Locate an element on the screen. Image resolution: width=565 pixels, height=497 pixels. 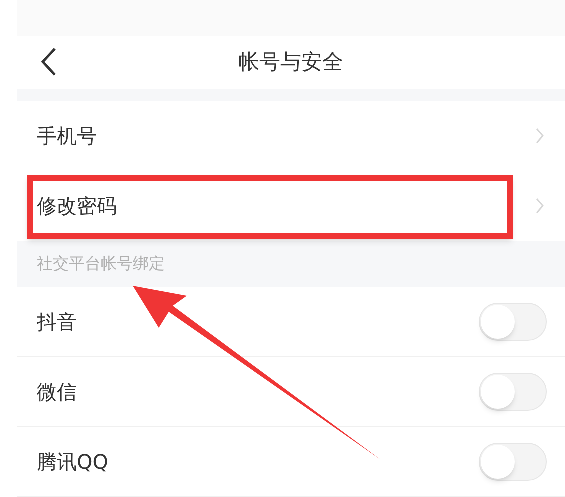
settings-row: 手机号 is located at coordinates (291, 135).